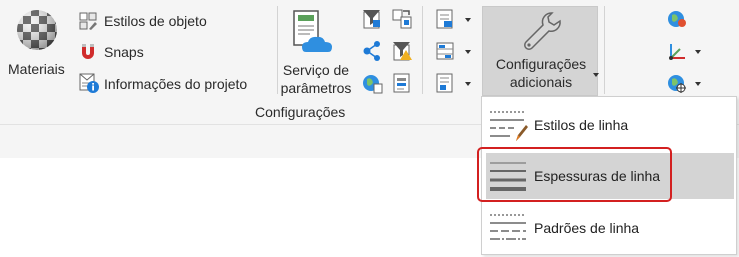 The image size is (739, 257). What do you see at coordinates (542, 31) in the screenshot?
I see `wrench-icon` at bounding box center [542, 31].